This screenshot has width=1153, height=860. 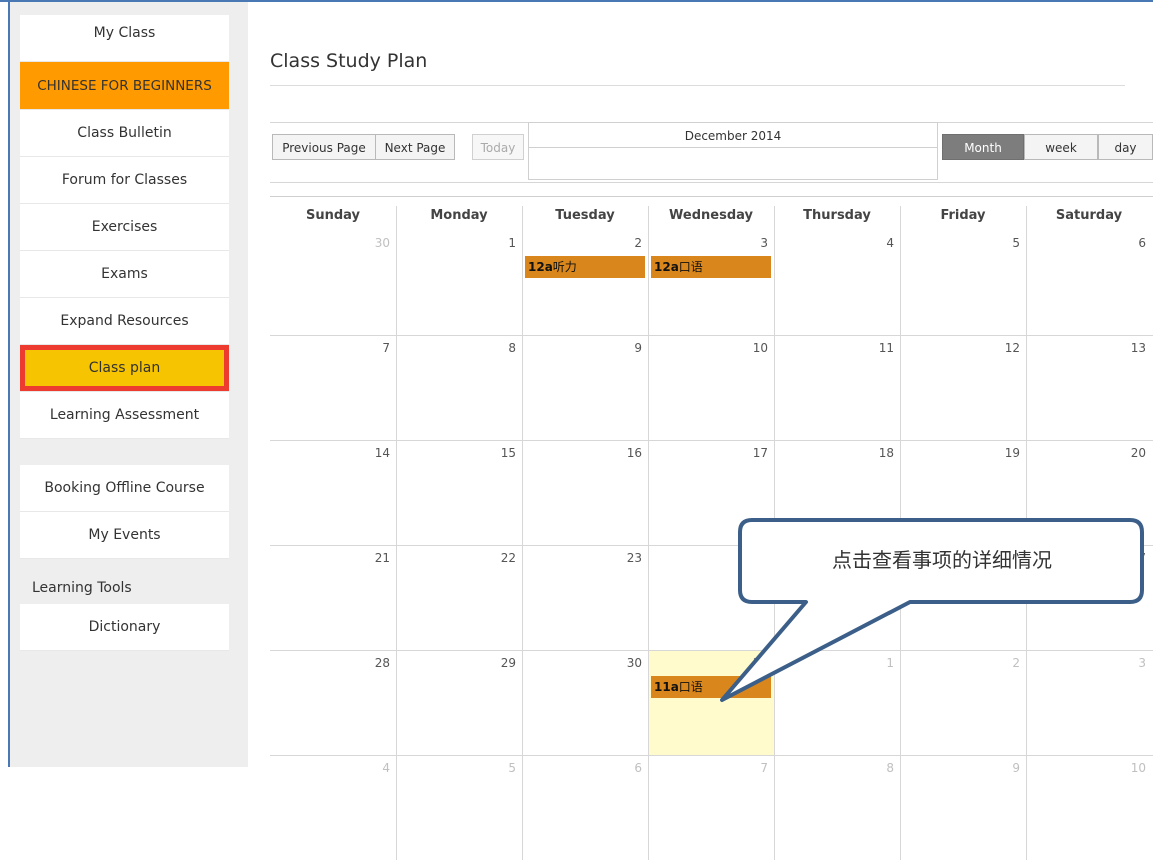 What do you see at coordinates (837, 215) in the screenshot?
I see `weekday-header: Thursday` at bounding box center [837, 215].